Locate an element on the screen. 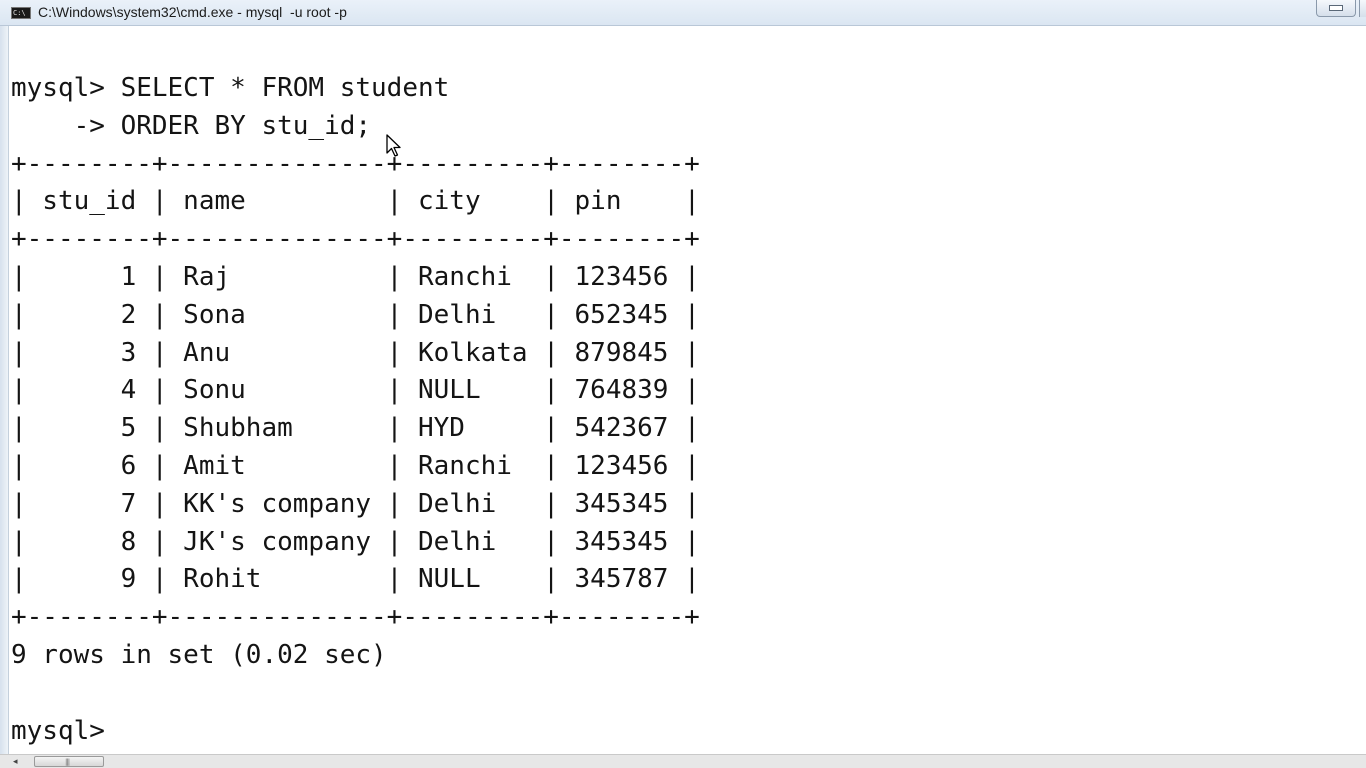 The height and width of the screenshot is (768, 1366). minimize-button is located at coordinates (1336, 8).